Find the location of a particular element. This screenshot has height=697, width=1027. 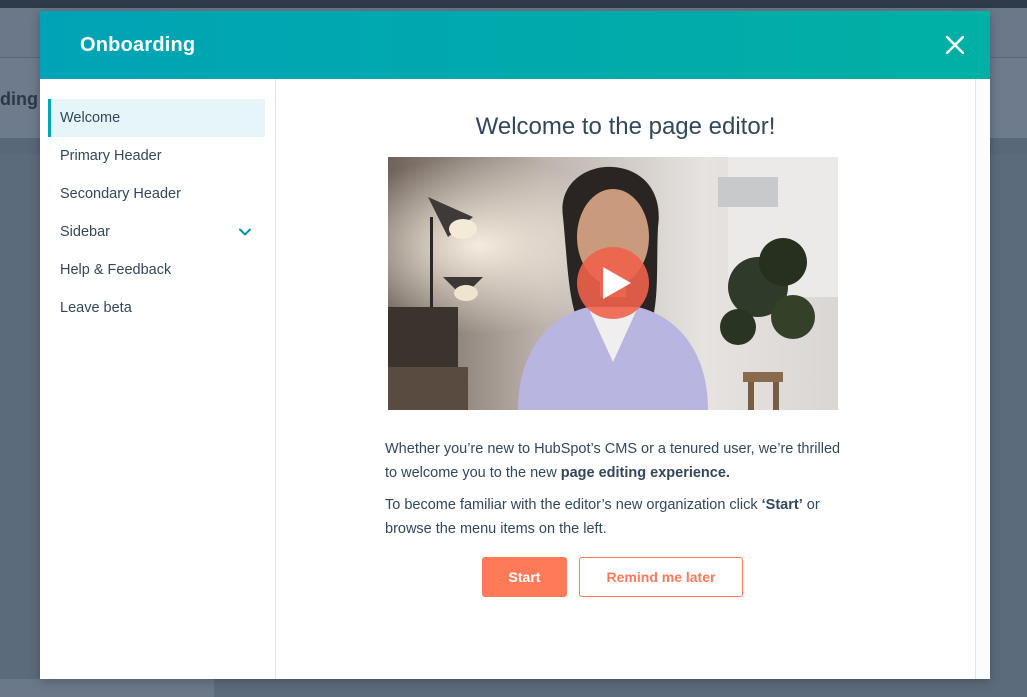

background-topbar is located at coordinates (513, 4).